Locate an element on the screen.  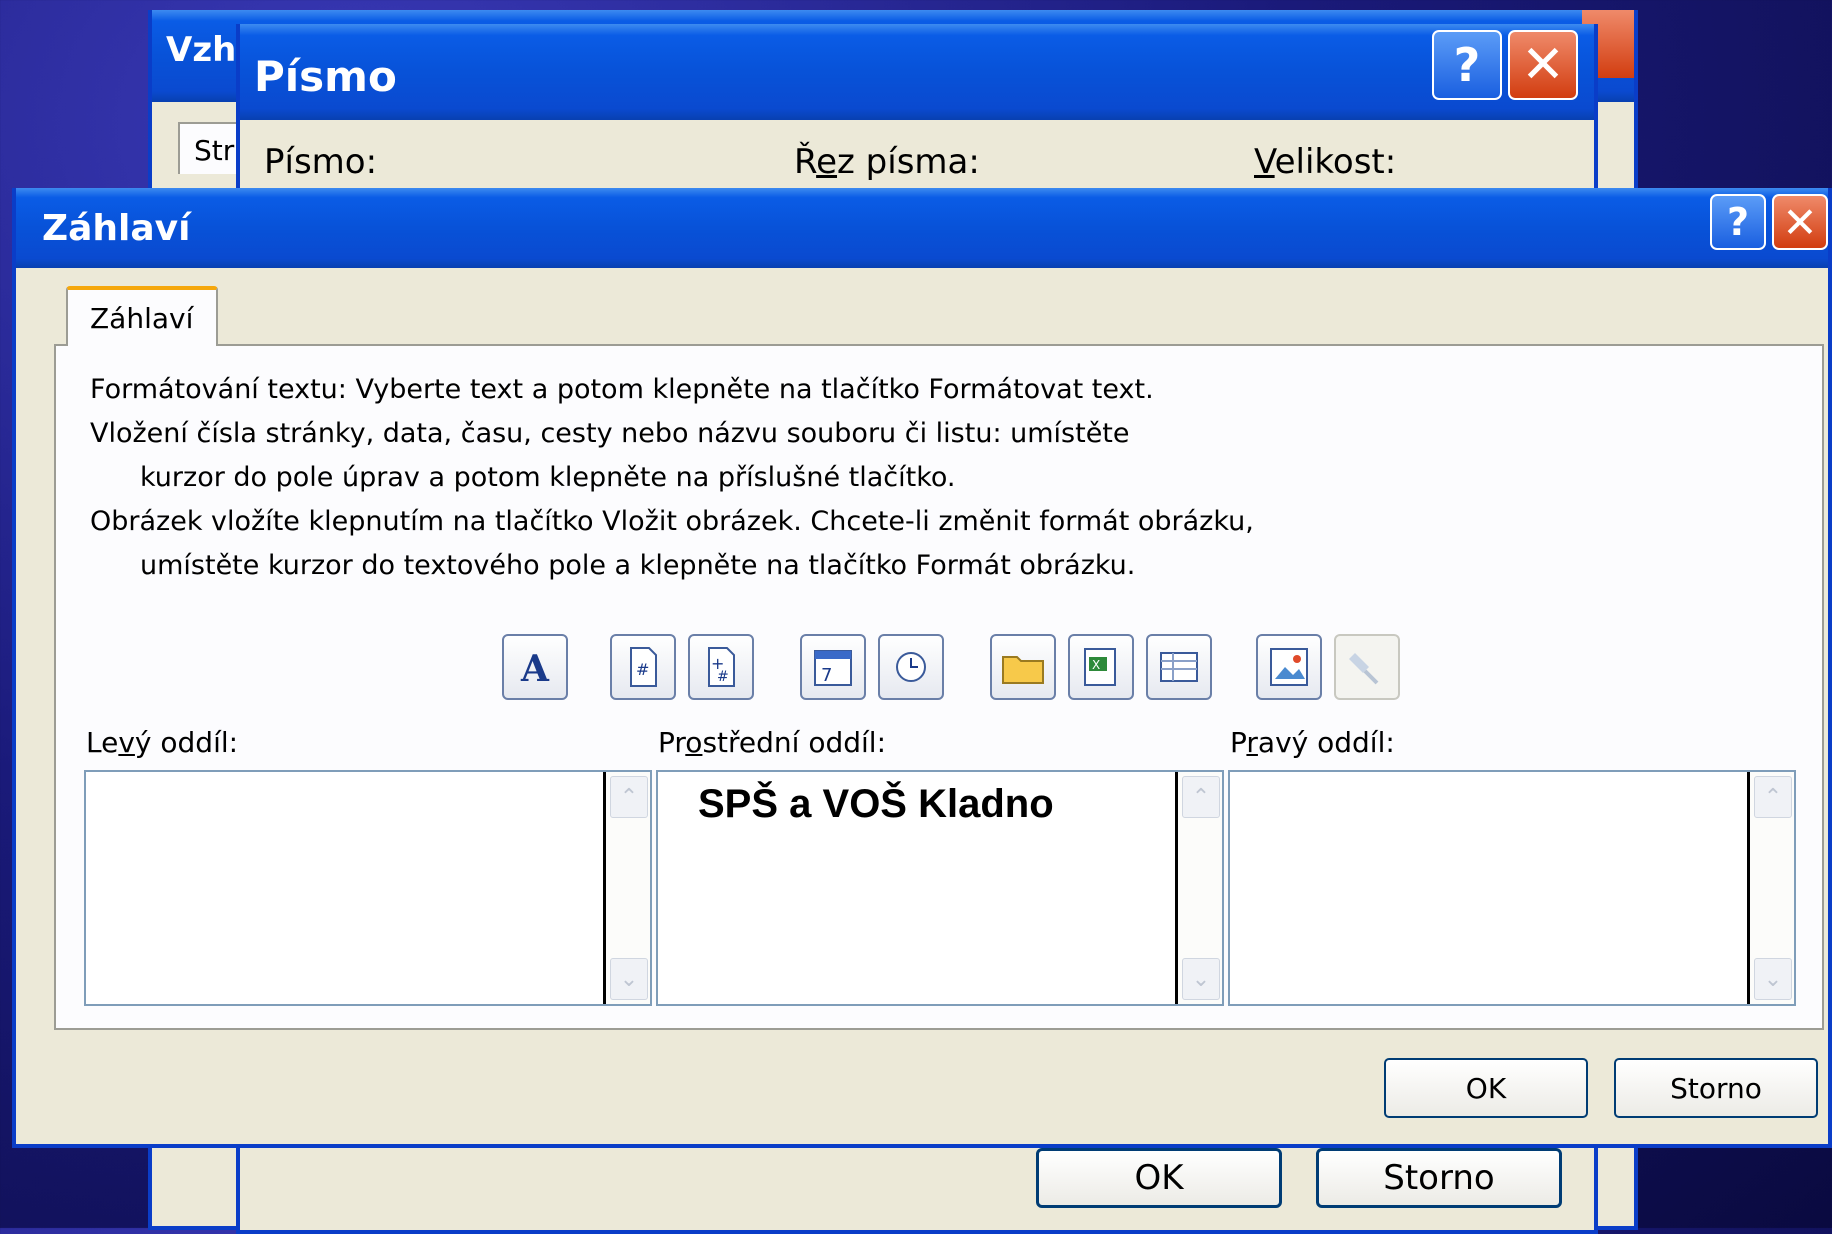
help-icon: ? is located at coordinates (1738, 222).